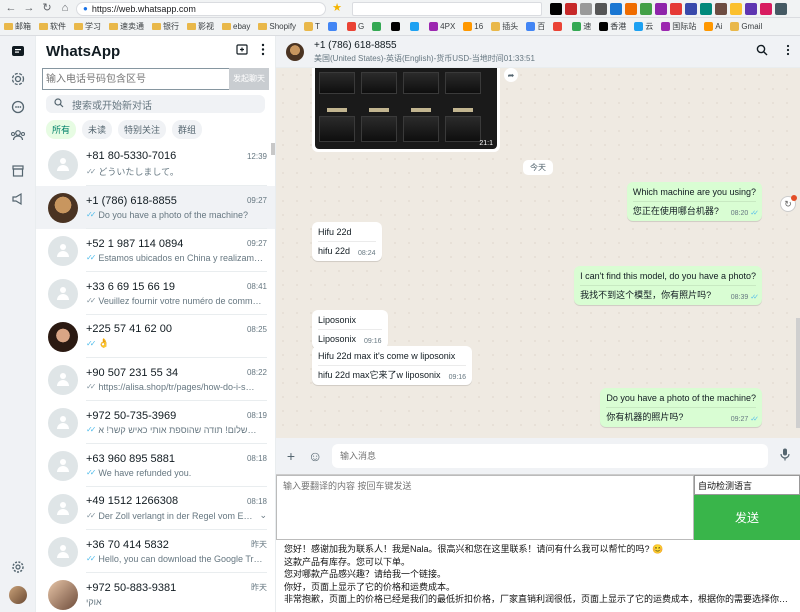 Image resolution: width=800 pixels, height=612 pixels. I want to click on home-icon: ⌂, so click(65, 9).